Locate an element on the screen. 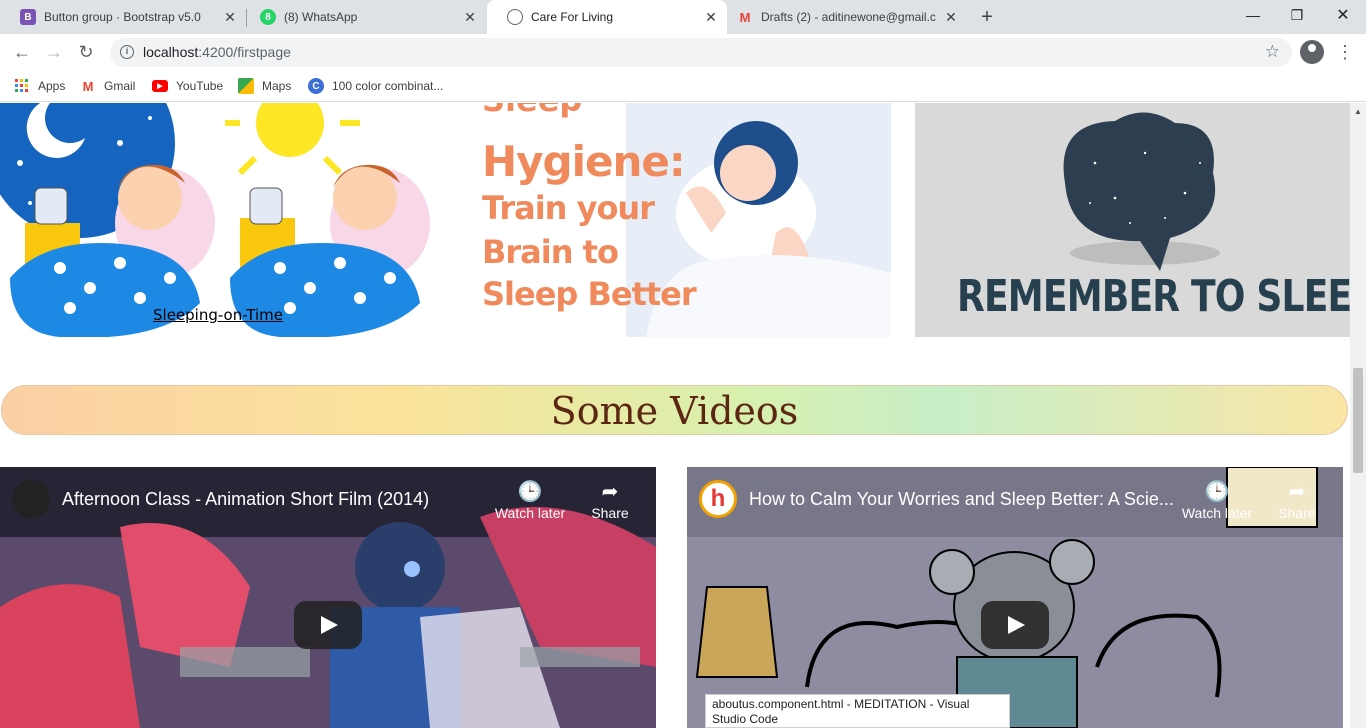  sleeping-children-illustration is located at coordinates (220, 220).